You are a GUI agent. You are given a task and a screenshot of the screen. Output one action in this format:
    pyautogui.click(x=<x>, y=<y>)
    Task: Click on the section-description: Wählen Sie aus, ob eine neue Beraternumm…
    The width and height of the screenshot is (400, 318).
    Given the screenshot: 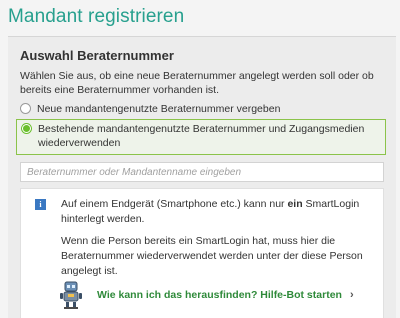 What is the action you would take?
    pyautogui.click(x=197, y=83)
    